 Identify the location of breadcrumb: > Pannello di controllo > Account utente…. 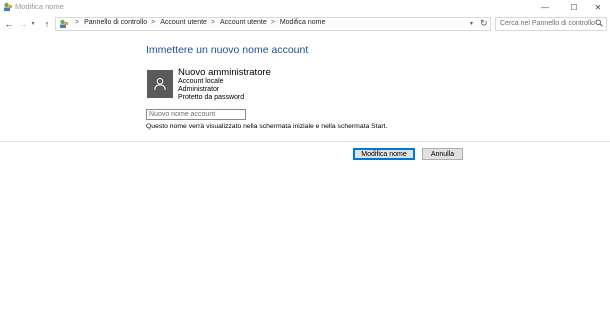
(198, 22).